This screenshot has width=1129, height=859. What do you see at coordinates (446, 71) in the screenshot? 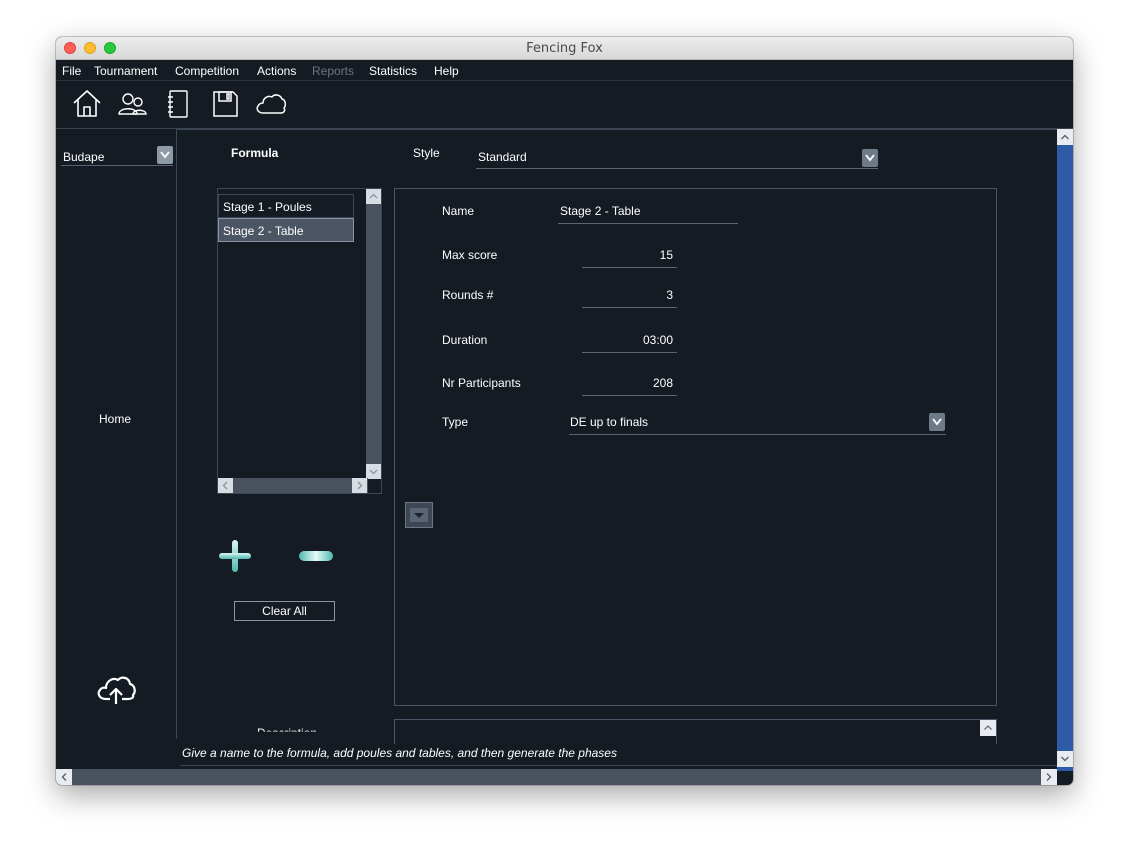
I see `menu-help: Help` at bounding box center [446, 71].